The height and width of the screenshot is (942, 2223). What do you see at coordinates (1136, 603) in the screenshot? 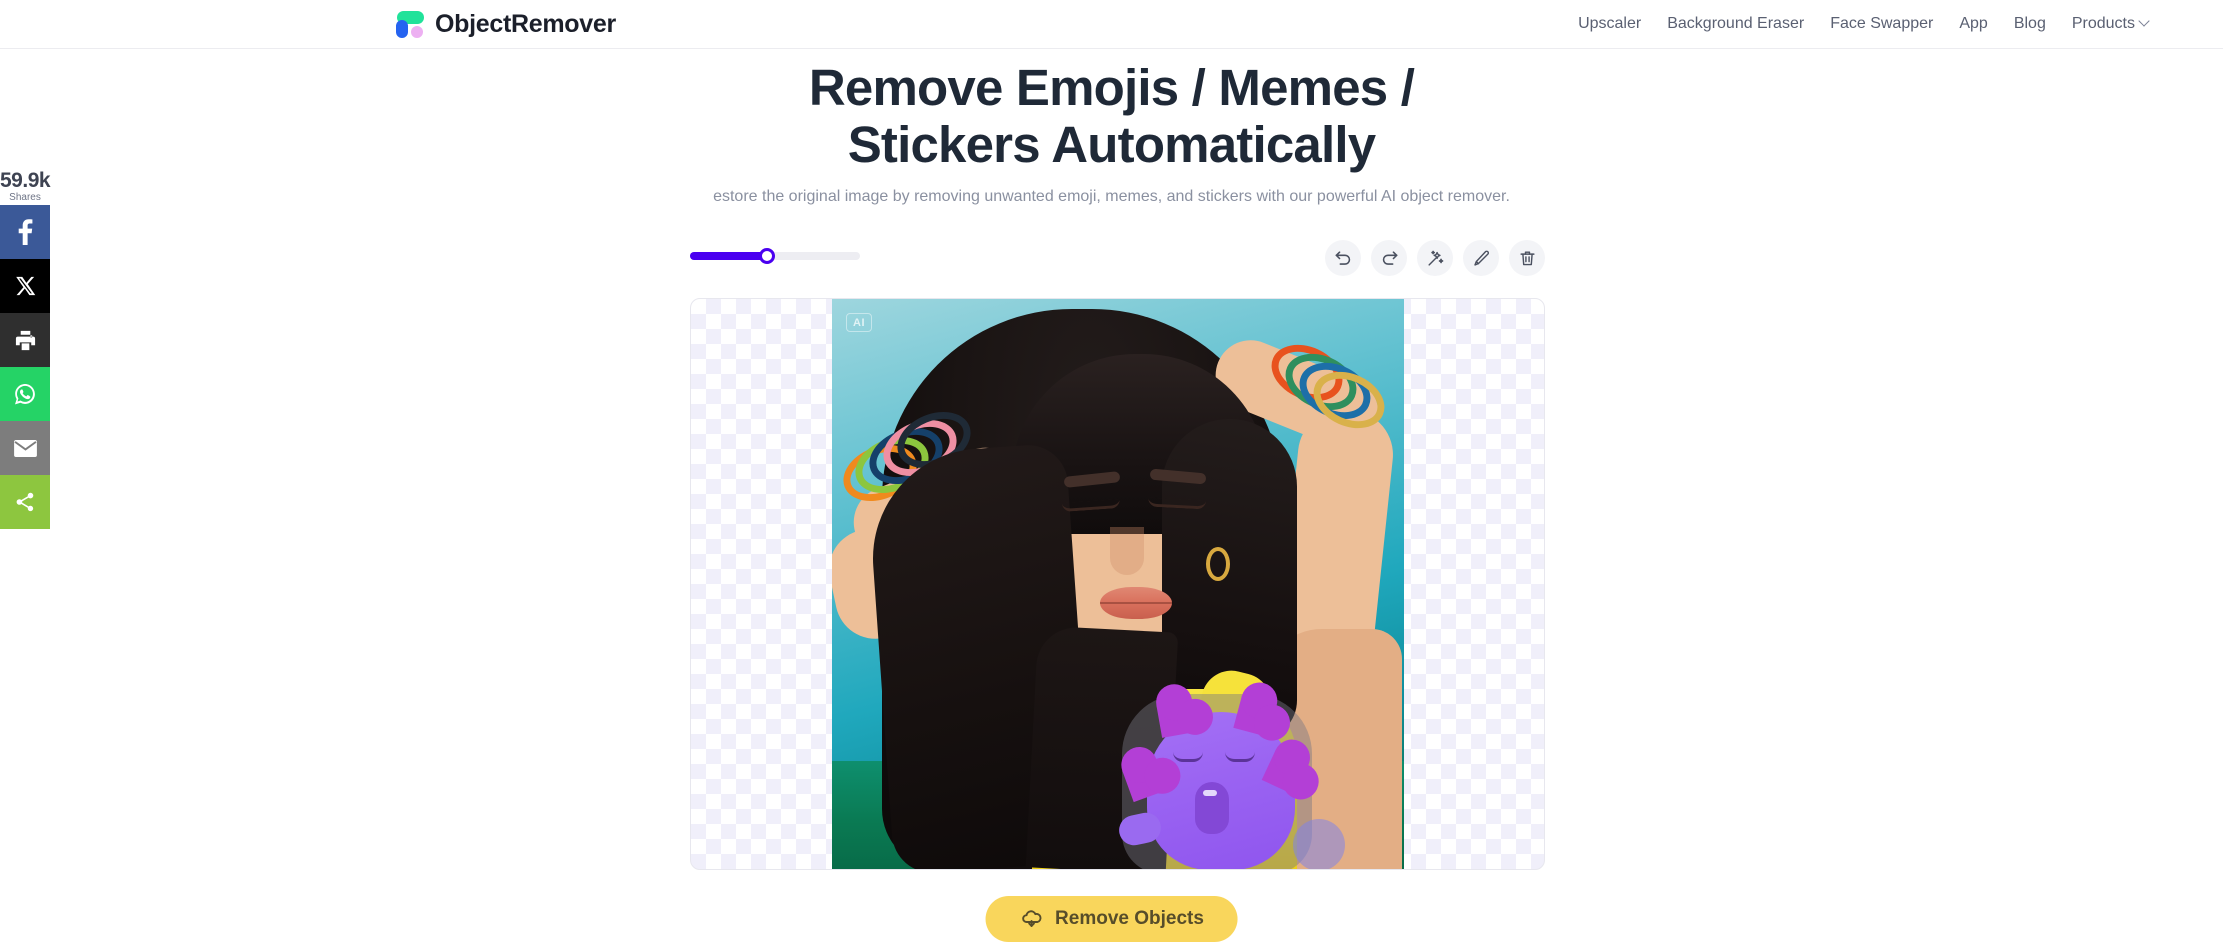
I see `photo-lip-line` at bounding box center [1136, 603].